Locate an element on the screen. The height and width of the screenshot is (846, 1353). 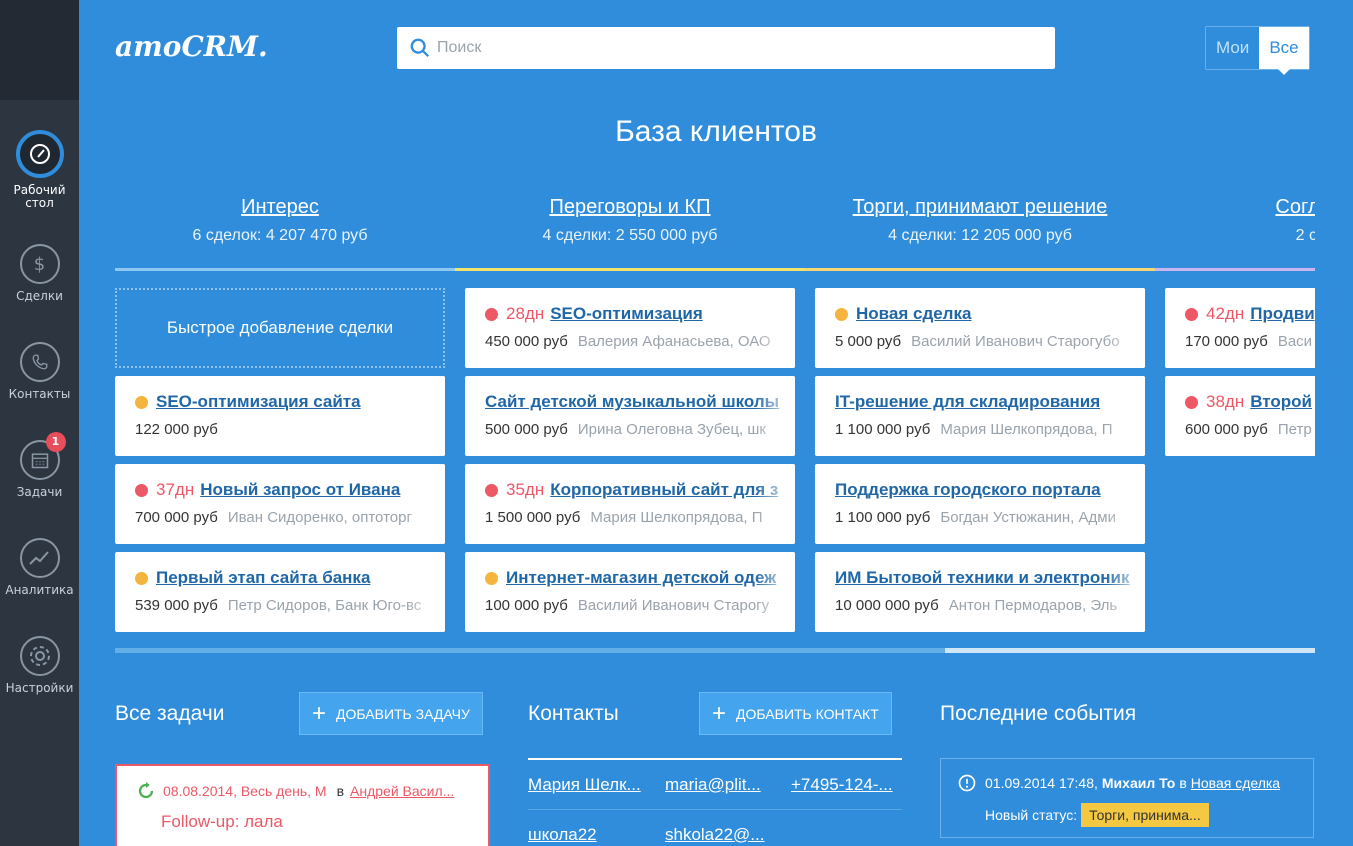
deal-card-title: 37дн Новый запрос от Ивана is located at coordinates (280, 490).